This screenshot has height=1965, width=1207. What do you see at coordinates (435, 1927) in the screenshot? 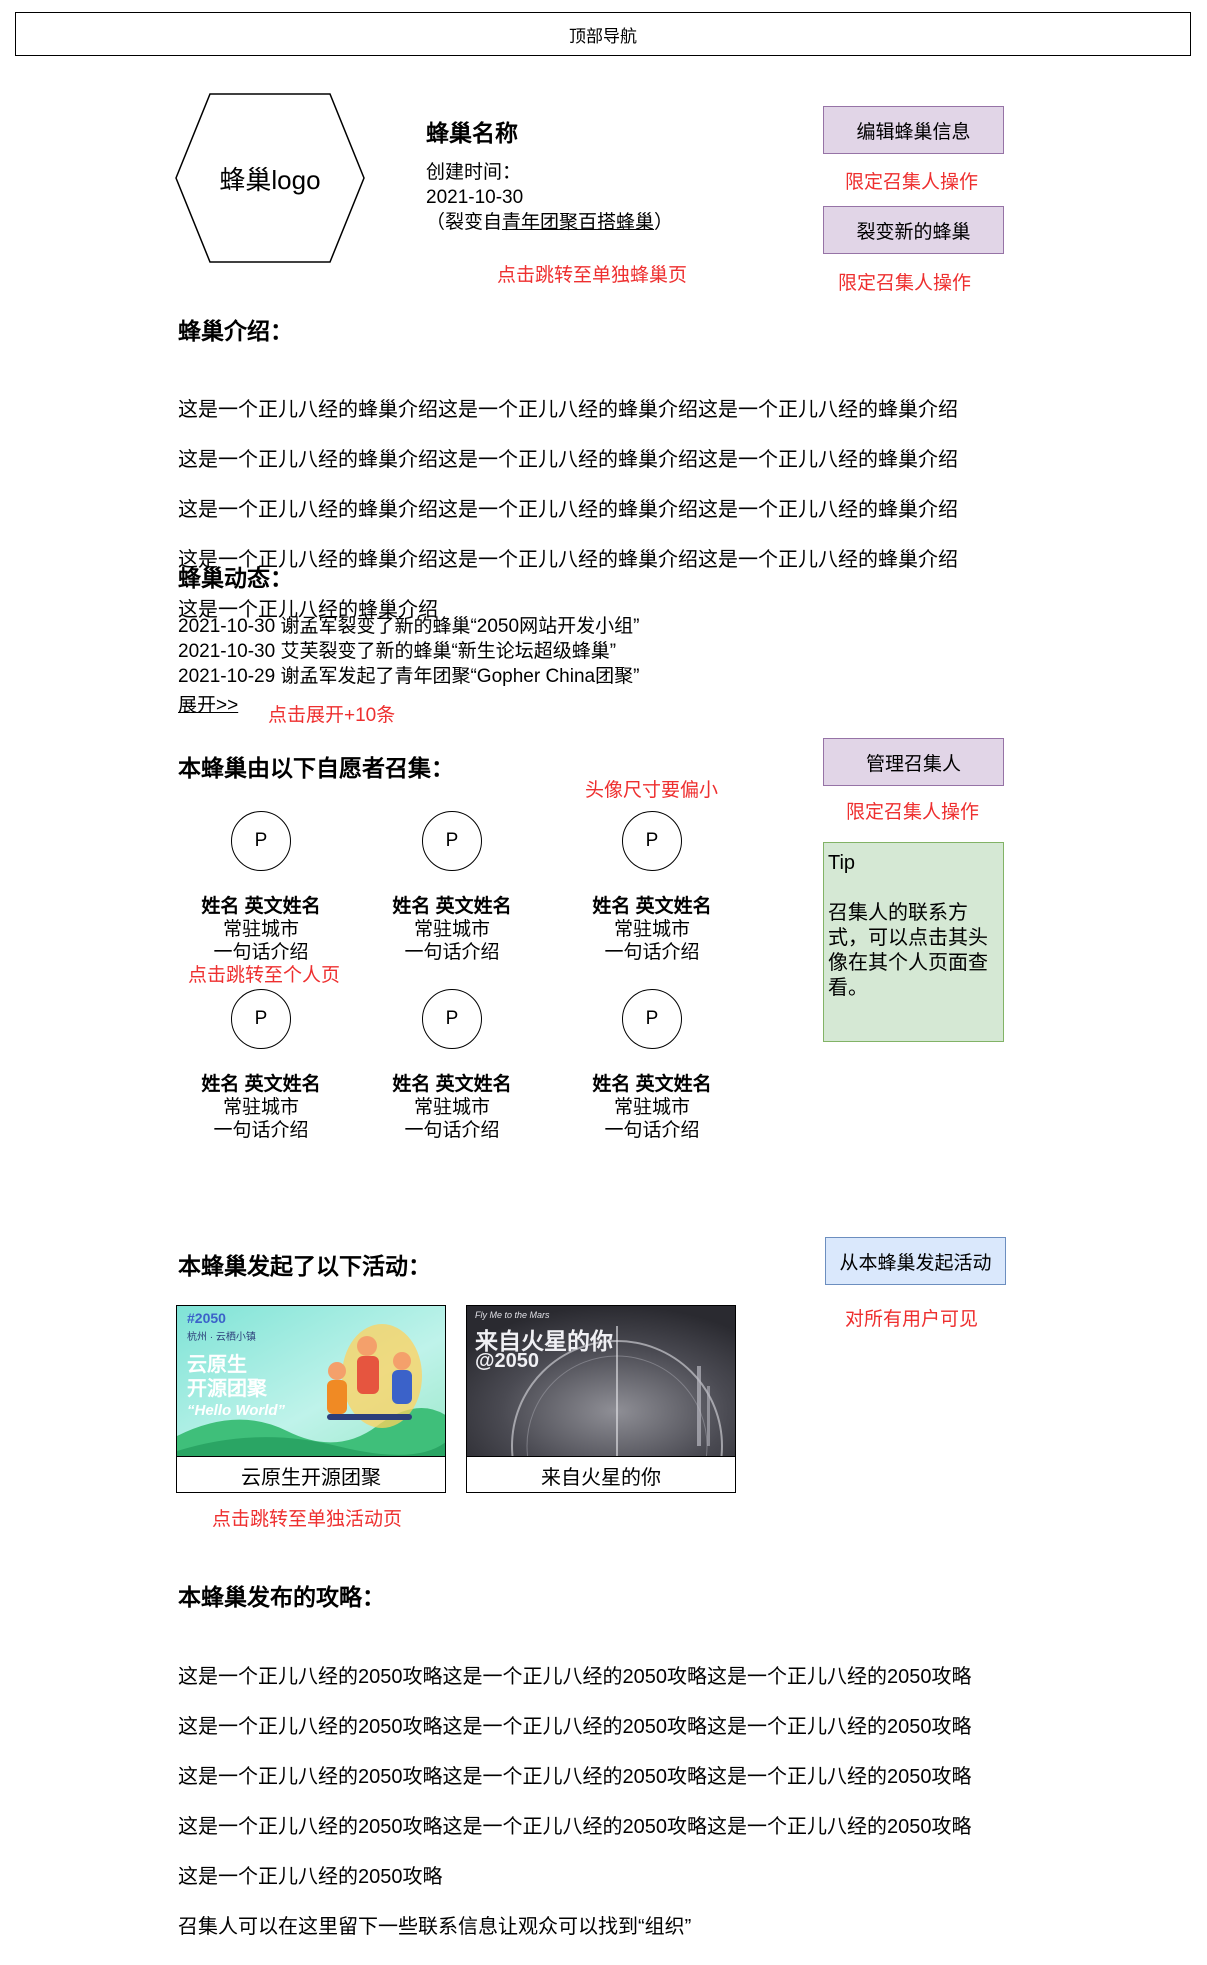
I see `guide-line: 召集人可以在这里留下一些联系信息让观众可以找到“组织”` at bounding box center [435, 1927].